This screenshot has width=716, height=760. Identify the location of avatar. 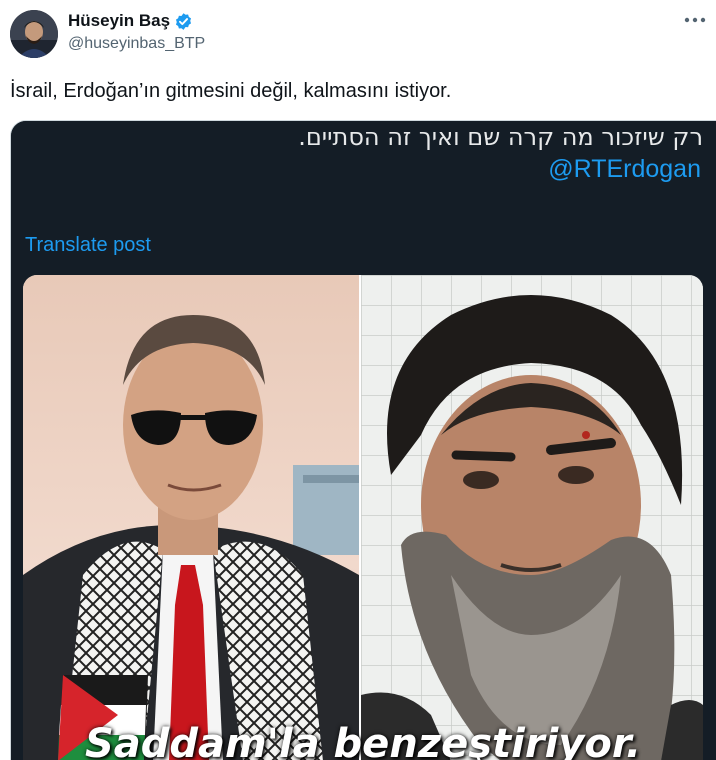
(34, 34).